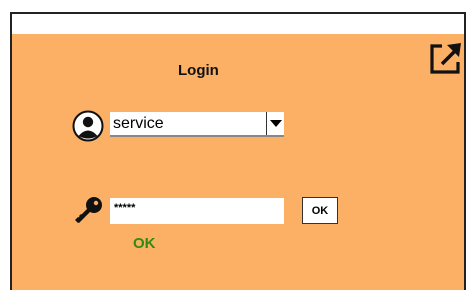 The width and height of the screenshot is (468, 290). What do you see at coordinates (144, 243) in the screenshot?
I see `status-text: OK` at bounding box center [144, 243].